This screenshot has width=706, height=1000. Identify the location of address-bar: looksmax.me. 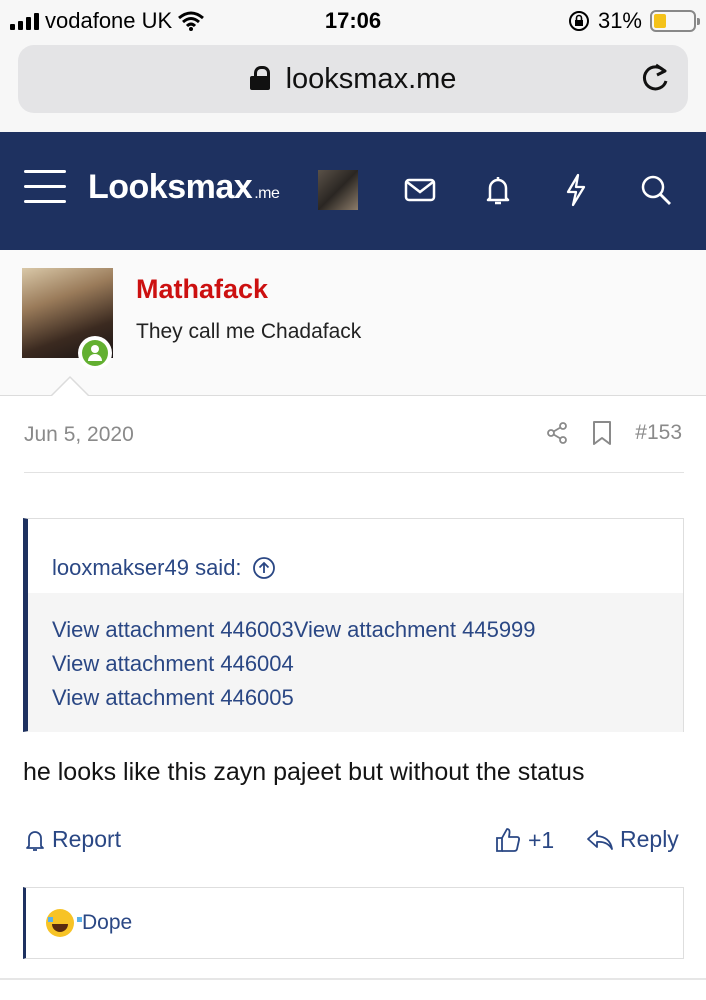
(353, 79).